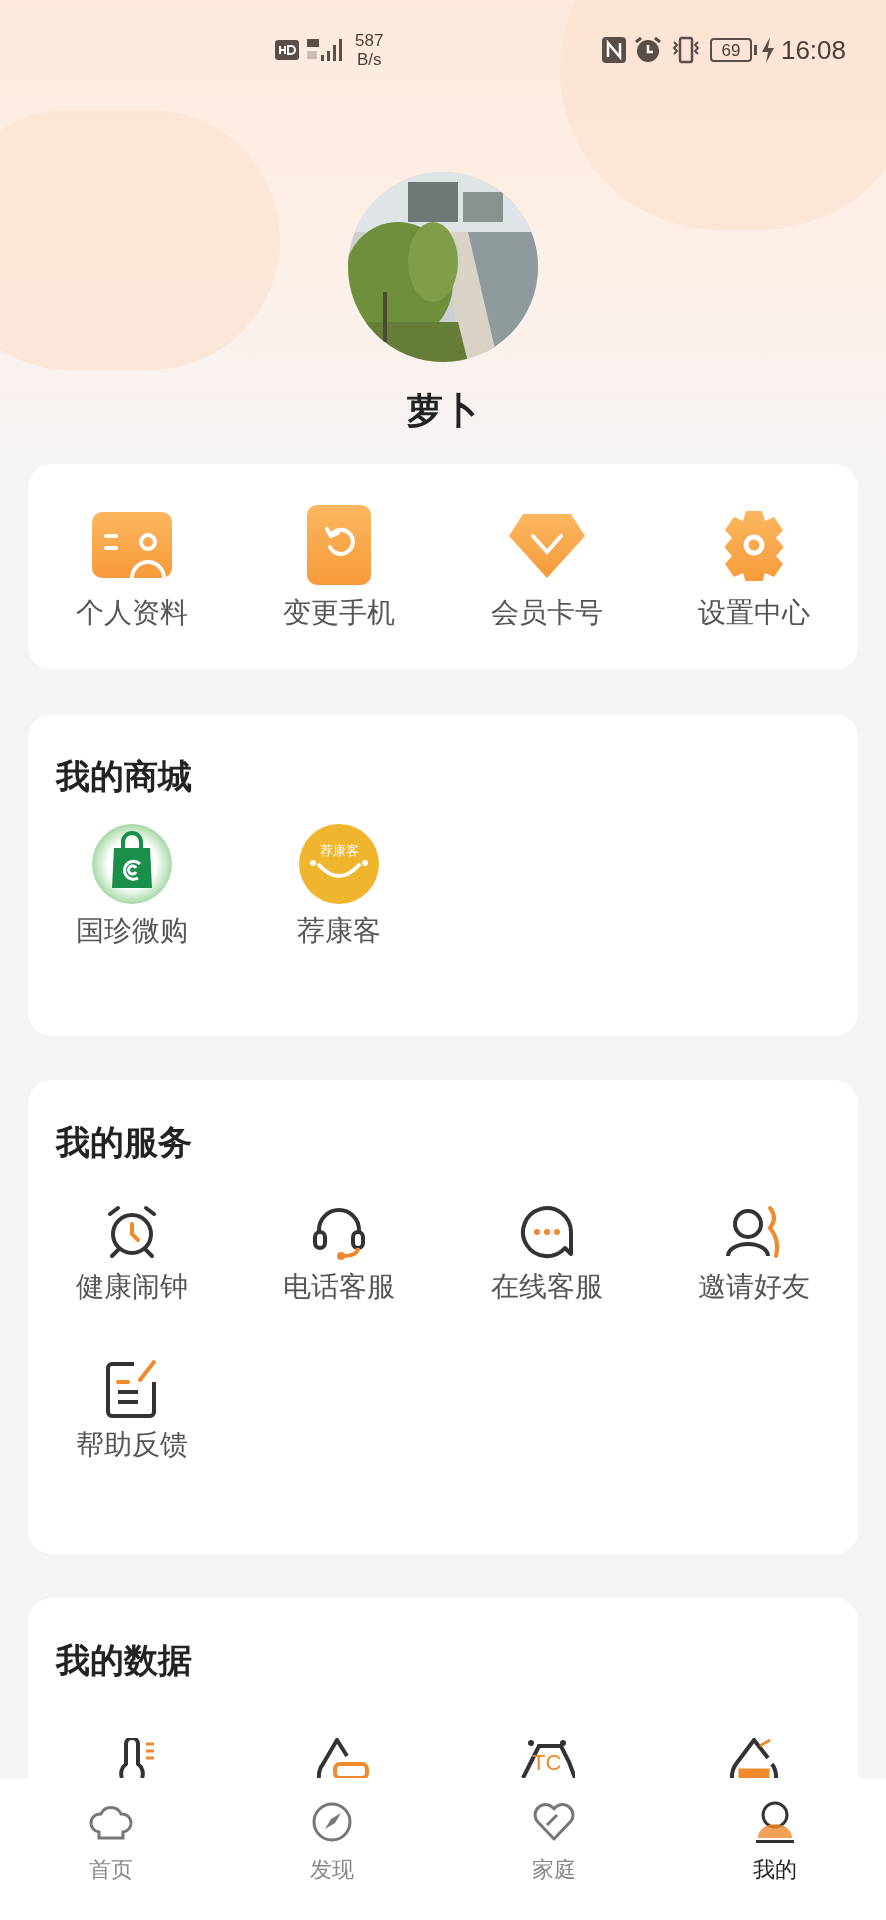  Describe the element at coordinates (287, 50) in the screenshot. I see `hd-icon` at that location.